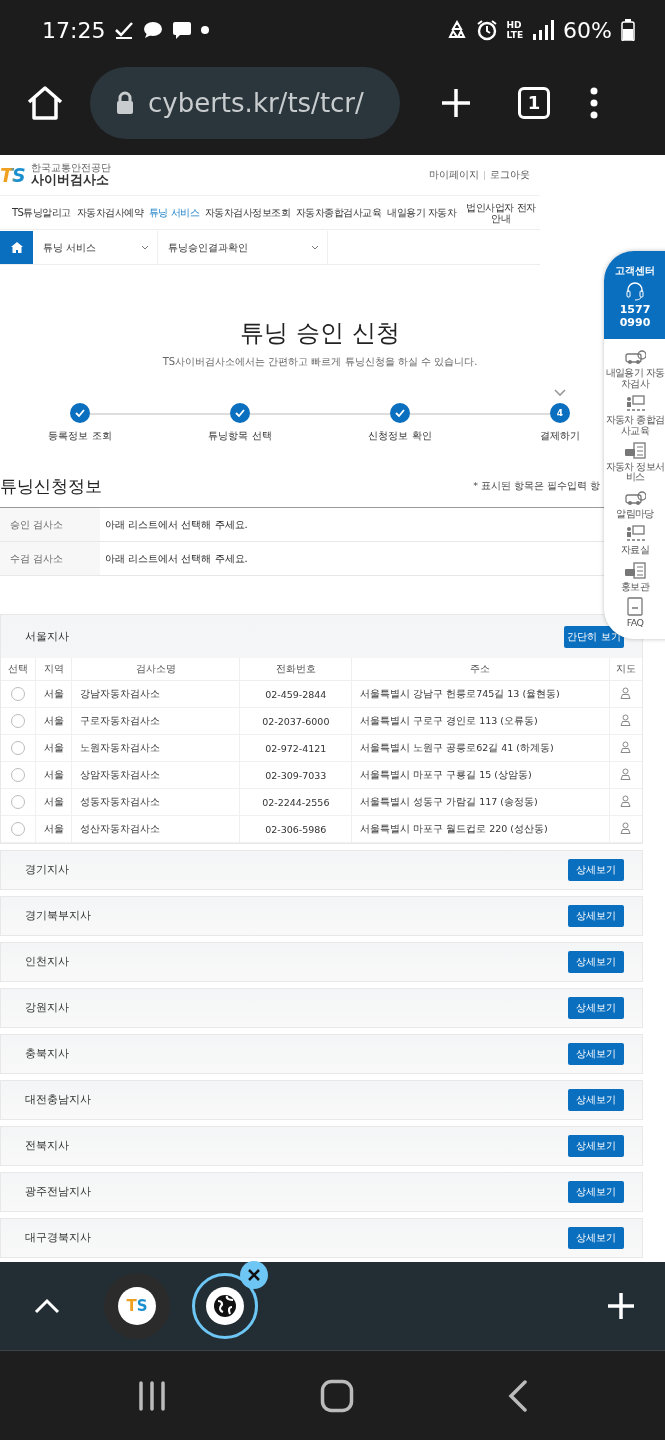  I want to click on more-icon, so click(594, 102).